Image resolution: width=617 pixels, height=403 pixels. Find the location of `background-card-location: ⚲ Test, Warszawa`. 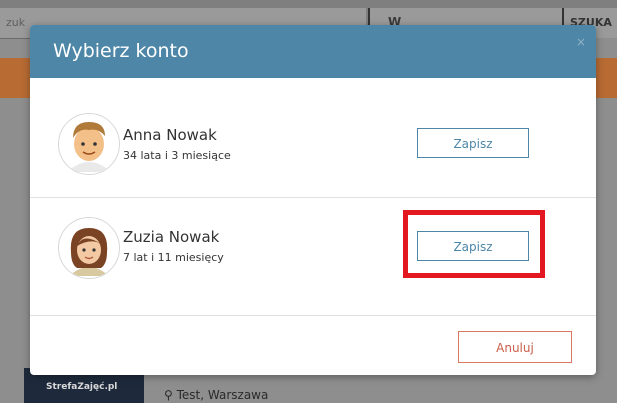

background-card-location: ⚲ Test, Warszawa is located at coordinates (216, 395).